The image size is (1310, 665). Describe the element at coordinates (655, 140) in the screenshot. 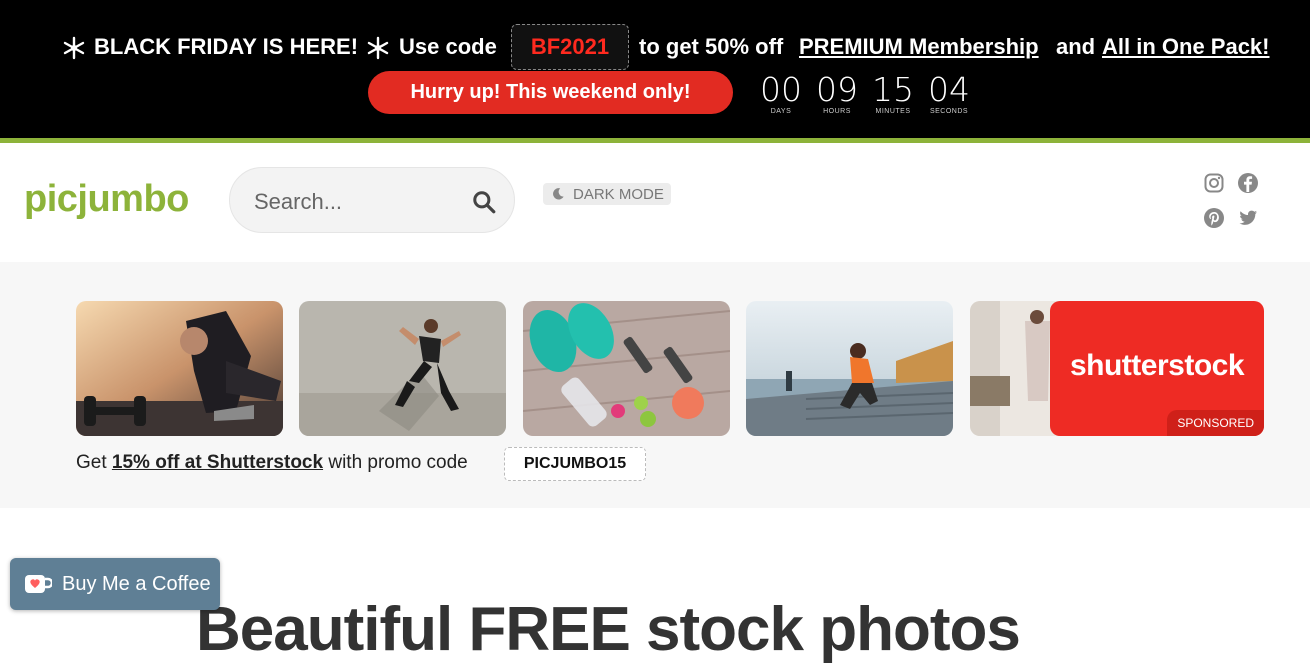

I see `header-accent-line` at that location.